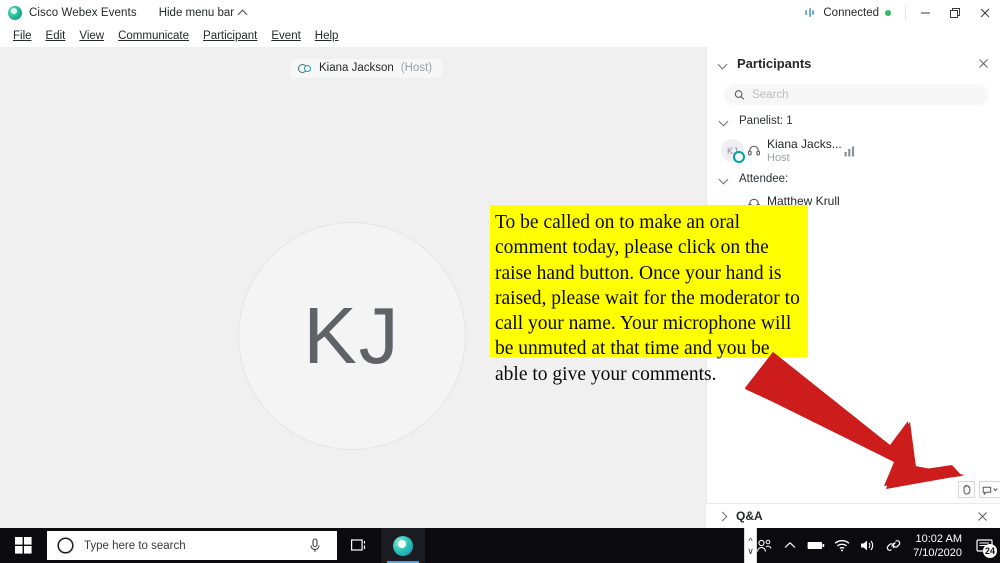  What do you see at coordinates (774, 63) in the screenshot?
I see `participants-panel-title: Participants` at bounding box center [774, 63].